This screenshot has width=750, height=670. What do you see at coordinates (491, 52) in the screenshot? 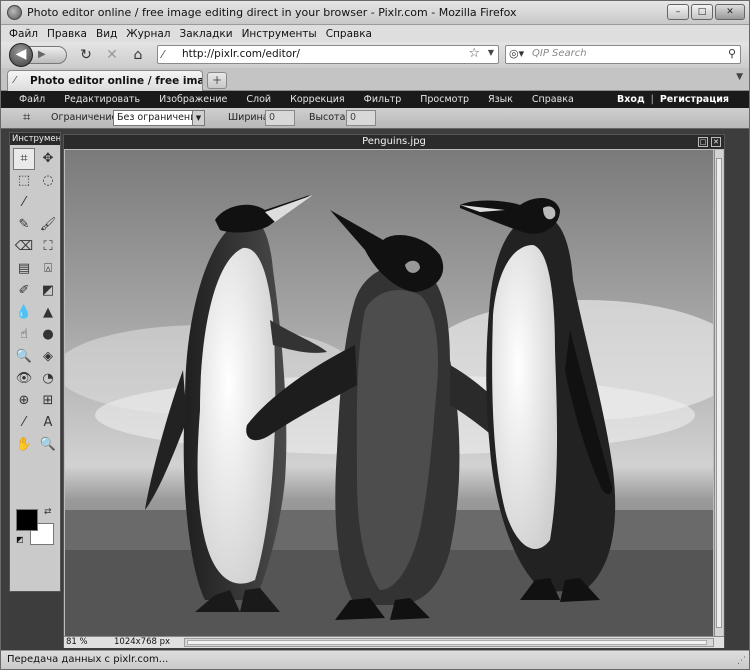
I see `url-dropdown-icon: ▼` at bounding box center [491, 52].